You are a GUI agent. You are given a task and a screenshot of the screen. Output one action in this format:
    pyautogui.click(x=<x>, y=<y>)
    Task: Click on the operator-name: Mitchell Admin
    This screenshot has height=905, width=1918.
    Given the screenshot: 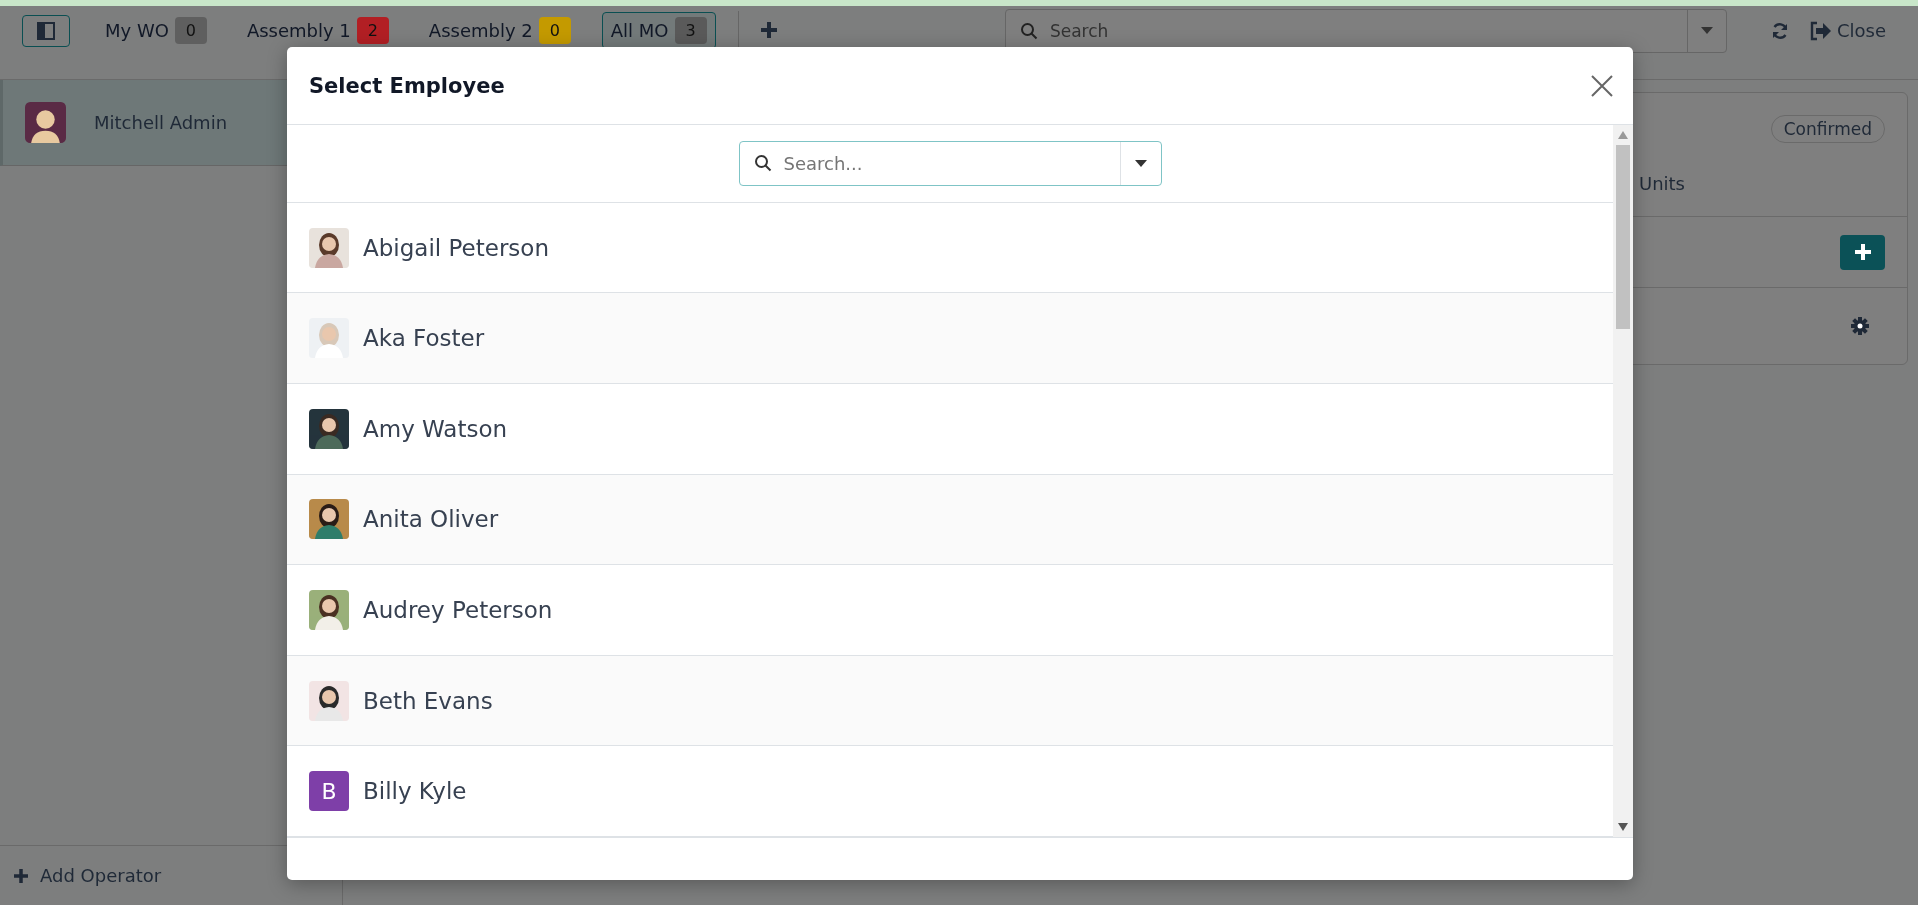 What is the action you would take?
    pyautogui.click(x=161, y=122)
    